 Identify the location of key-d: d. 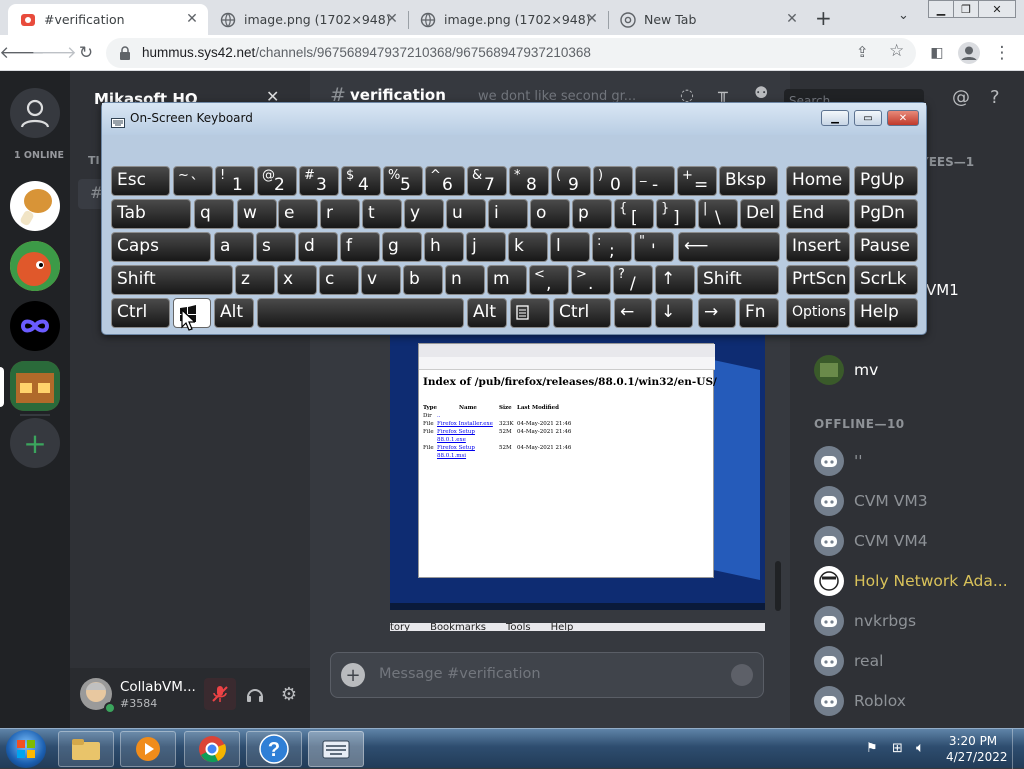
(318, 247).